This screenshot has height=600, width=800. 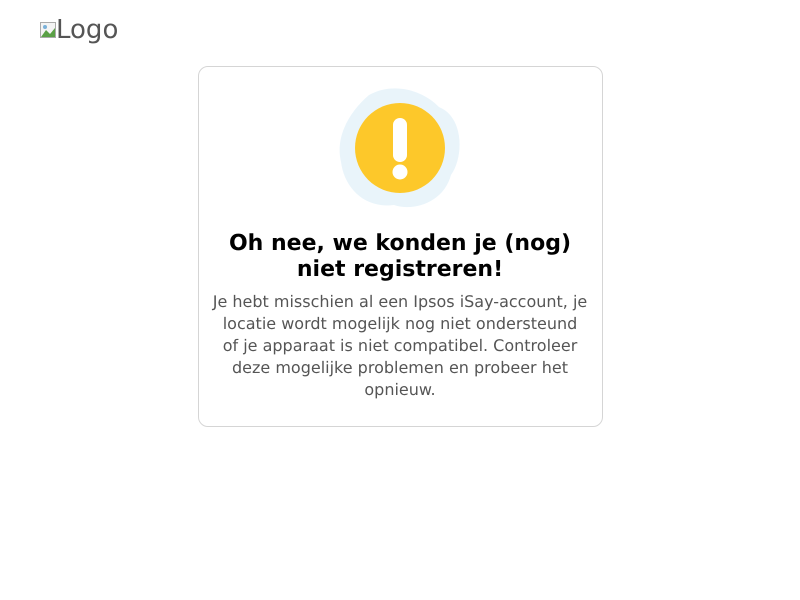 What do you see at coordinates (48, 30) in the screenshot?
I see `broken-image-icon` at bounding box center [48, 30].